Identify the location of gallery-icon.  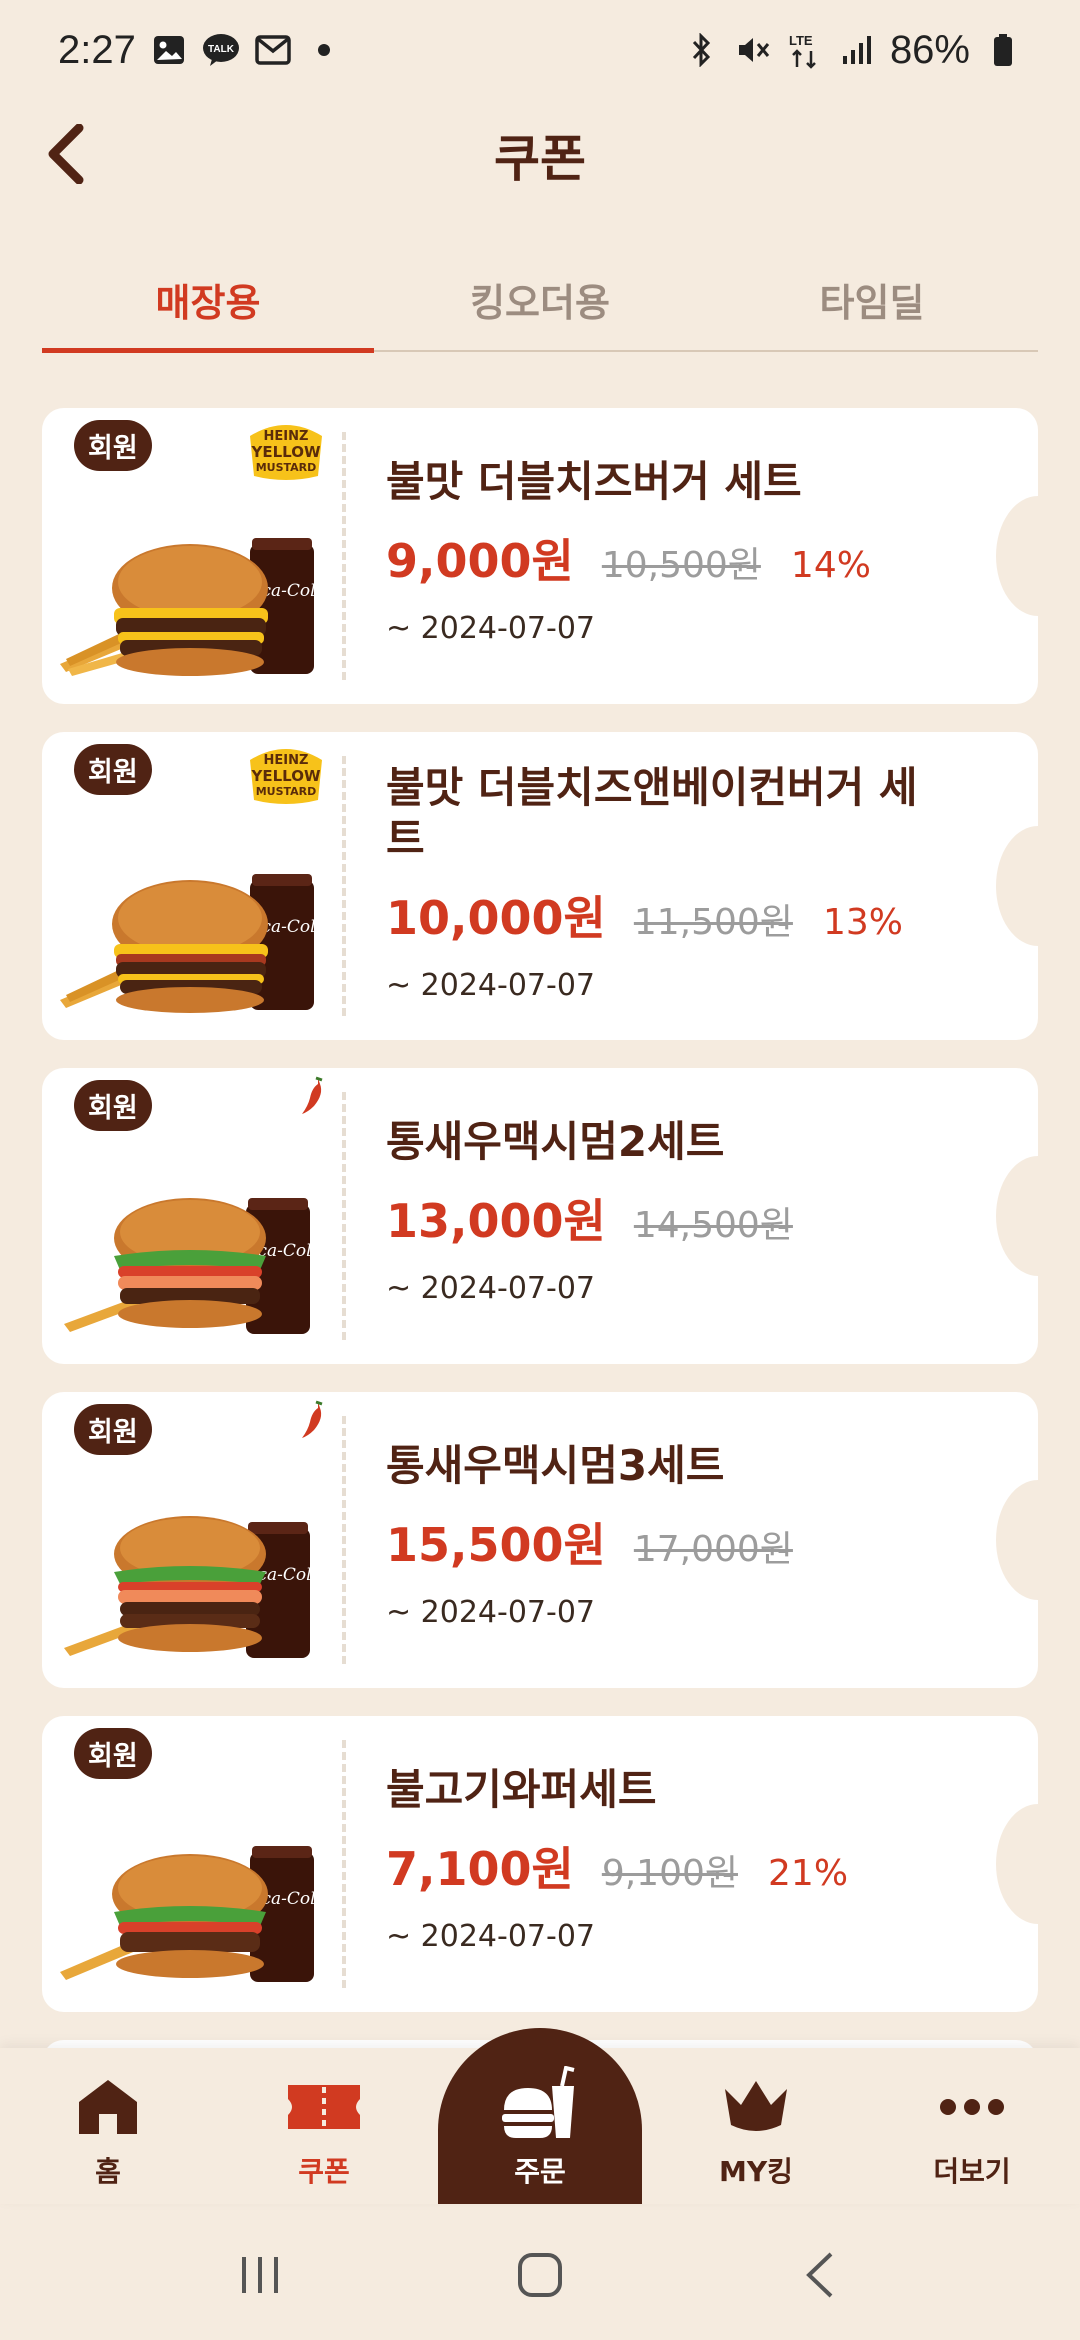
(169, 50).